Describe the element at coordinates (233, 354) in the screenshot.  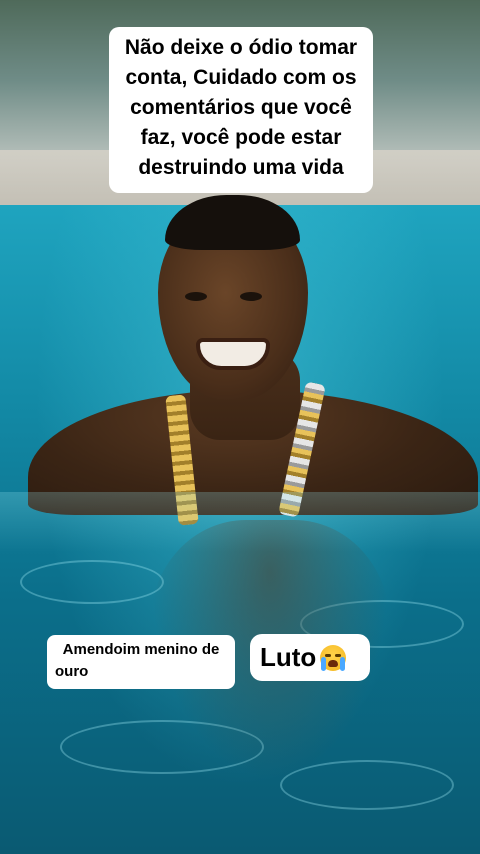
I see `smile` at that location.